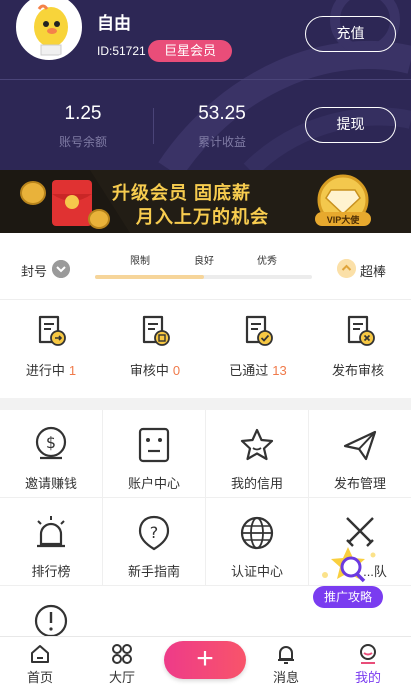 This screenshot has height=687, width=411. Describe the element at coordinates (153, 126) in the screenshot. I see `stat-divider` at that location.